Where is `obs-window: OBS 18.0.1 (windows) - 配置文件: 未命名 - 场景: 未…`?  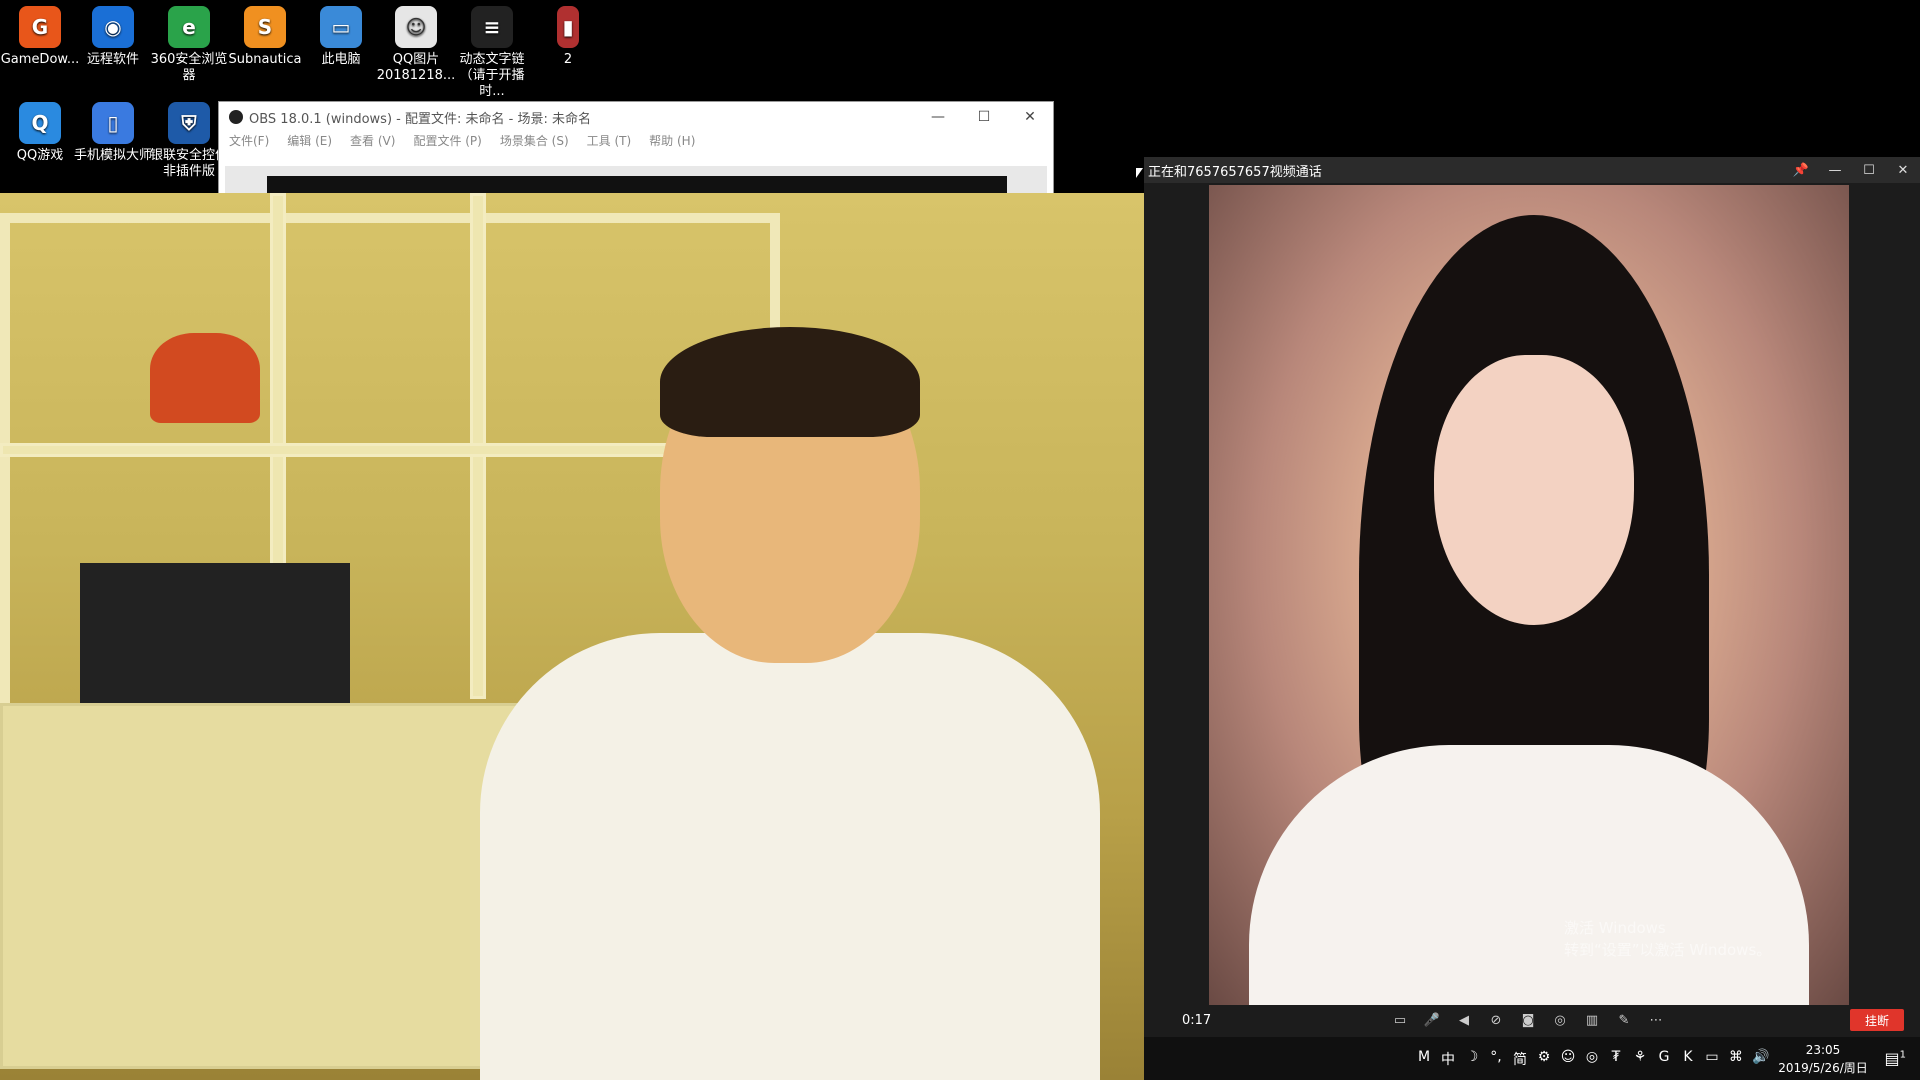 obs-window: OBS 18.0.1 (windows) - 配置文件: 未命名 - 场景: 未… is located at coordinates (636, 148).